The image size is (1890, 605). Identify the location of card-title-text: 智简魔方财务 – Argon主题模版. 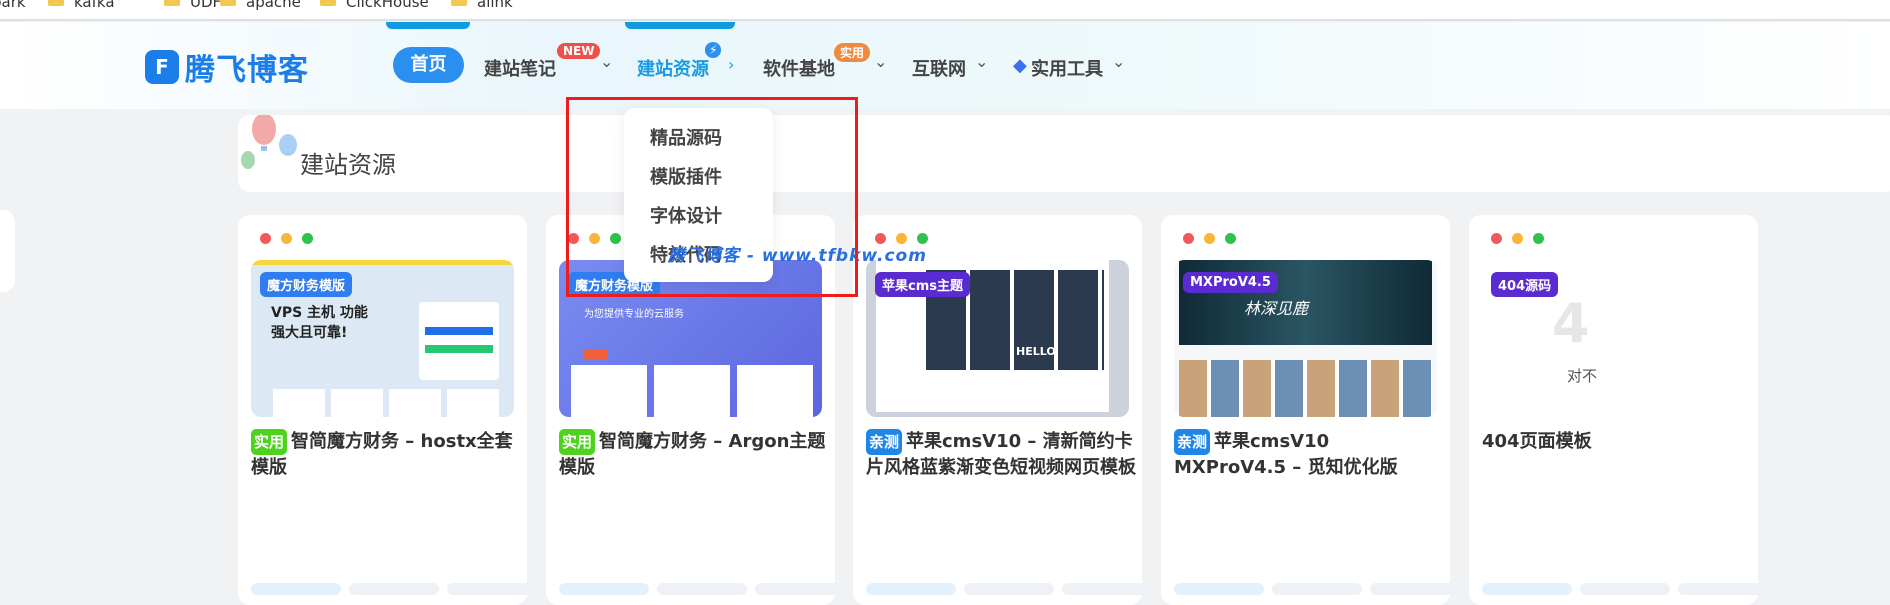
(692, 454).